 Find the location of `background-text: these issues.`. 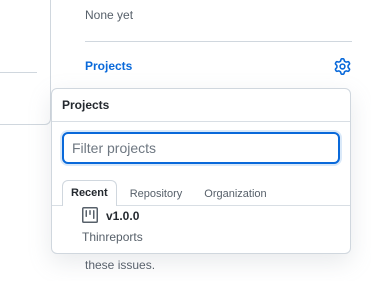

background-text: these issues. is located at coordinates (120, 265).